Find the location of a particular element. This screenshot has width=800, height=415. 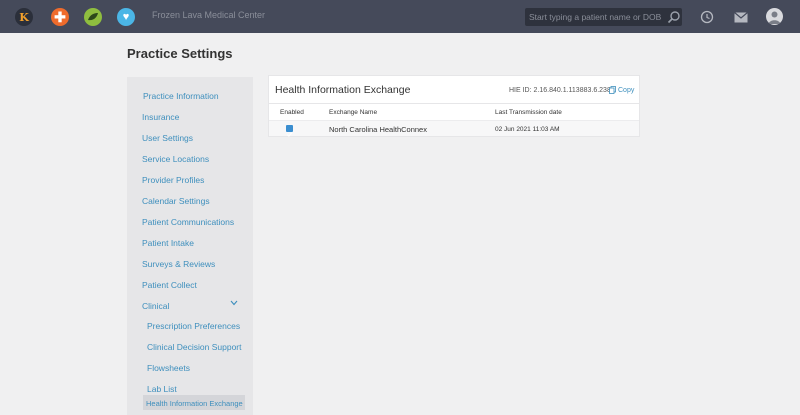

sidebar-item-insurance: Insurance is located at coordinates (160, 117).